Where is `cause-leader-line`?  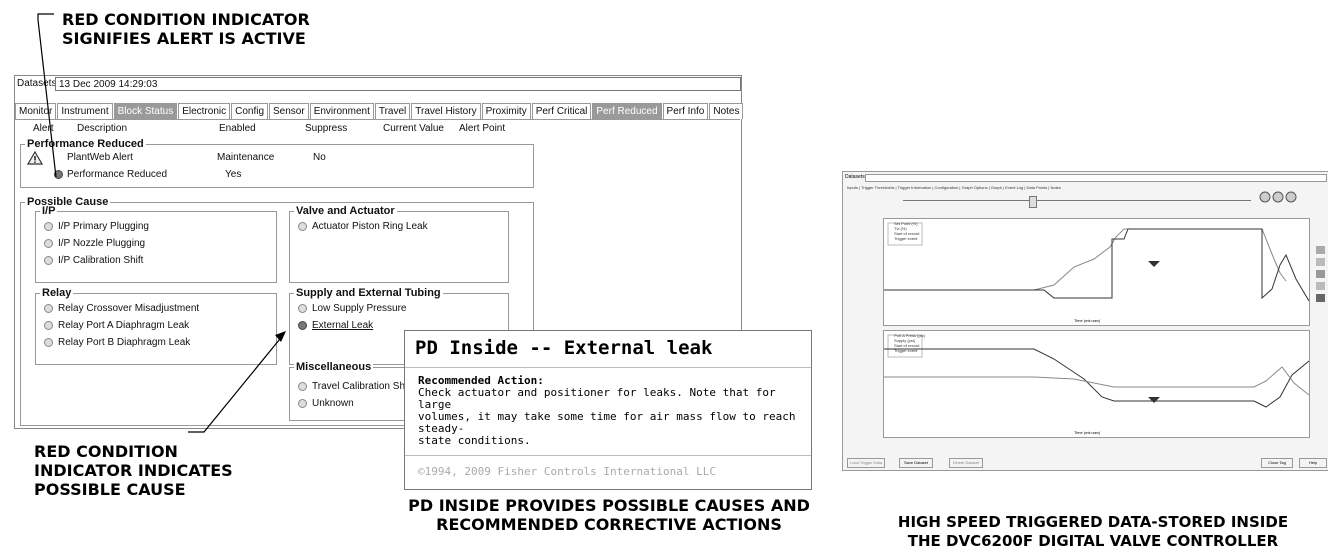 cause-leader-line is located at coordinates (236, 383).